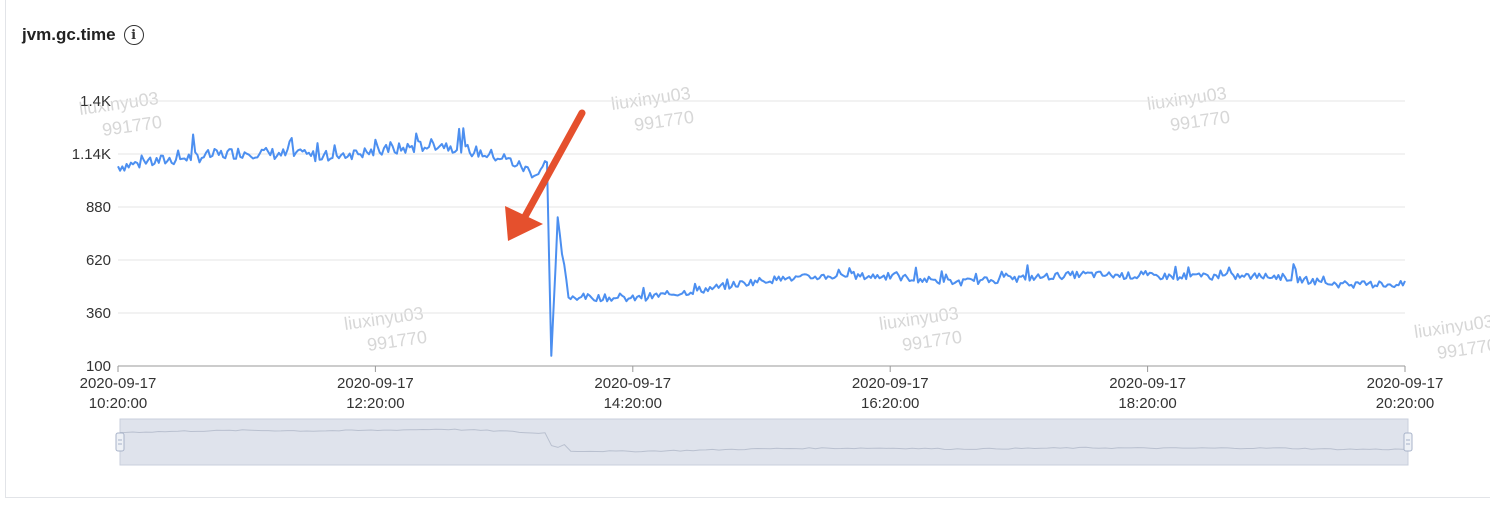 The height and width of the screenshot is (506, 1490). Describe the element at coordinates (1147, 403) in the screenshot. I see `x-tick-label-time: 18:20:00` at that location.